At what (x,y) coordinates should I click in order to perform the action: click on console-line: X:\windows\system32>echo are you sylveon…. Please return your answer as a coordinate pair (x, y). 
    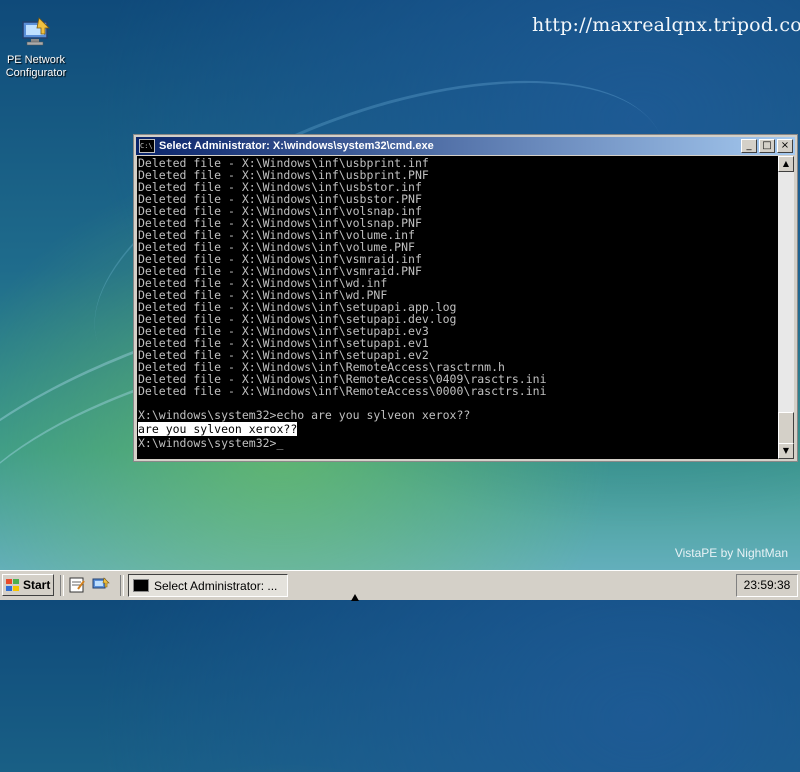
    Looking at the image, I should click on (304, 415).